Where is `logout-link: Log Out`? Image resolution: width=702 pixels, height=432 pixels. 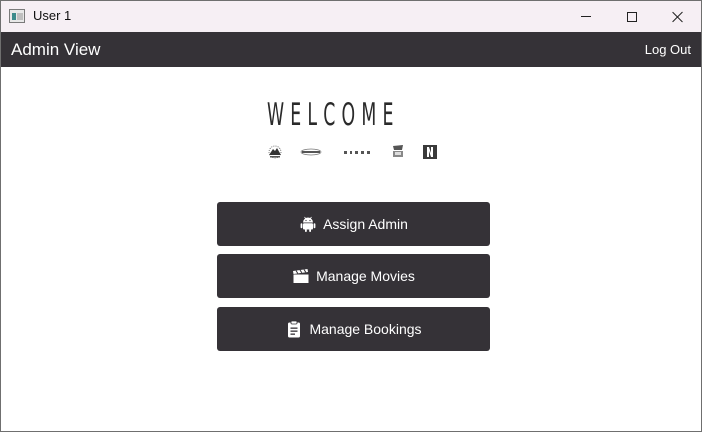 logout-link: Log Out is located at coordinates (668, 49).